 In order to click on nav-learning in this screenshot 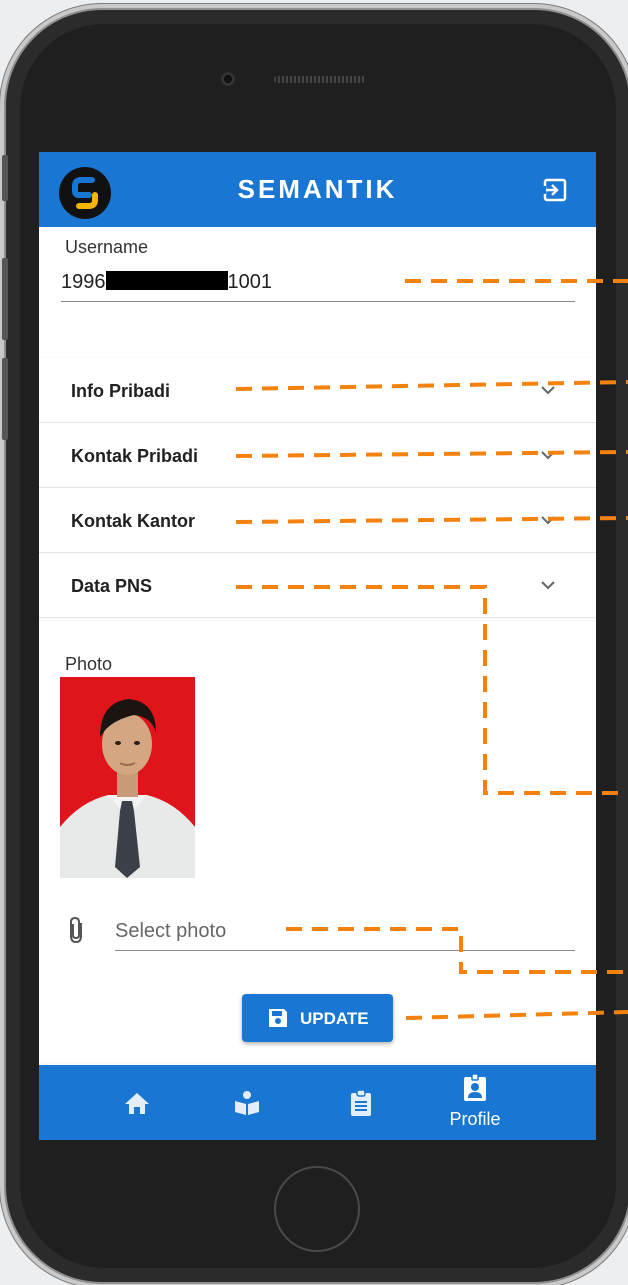, I will do `click(247, 1102)`.